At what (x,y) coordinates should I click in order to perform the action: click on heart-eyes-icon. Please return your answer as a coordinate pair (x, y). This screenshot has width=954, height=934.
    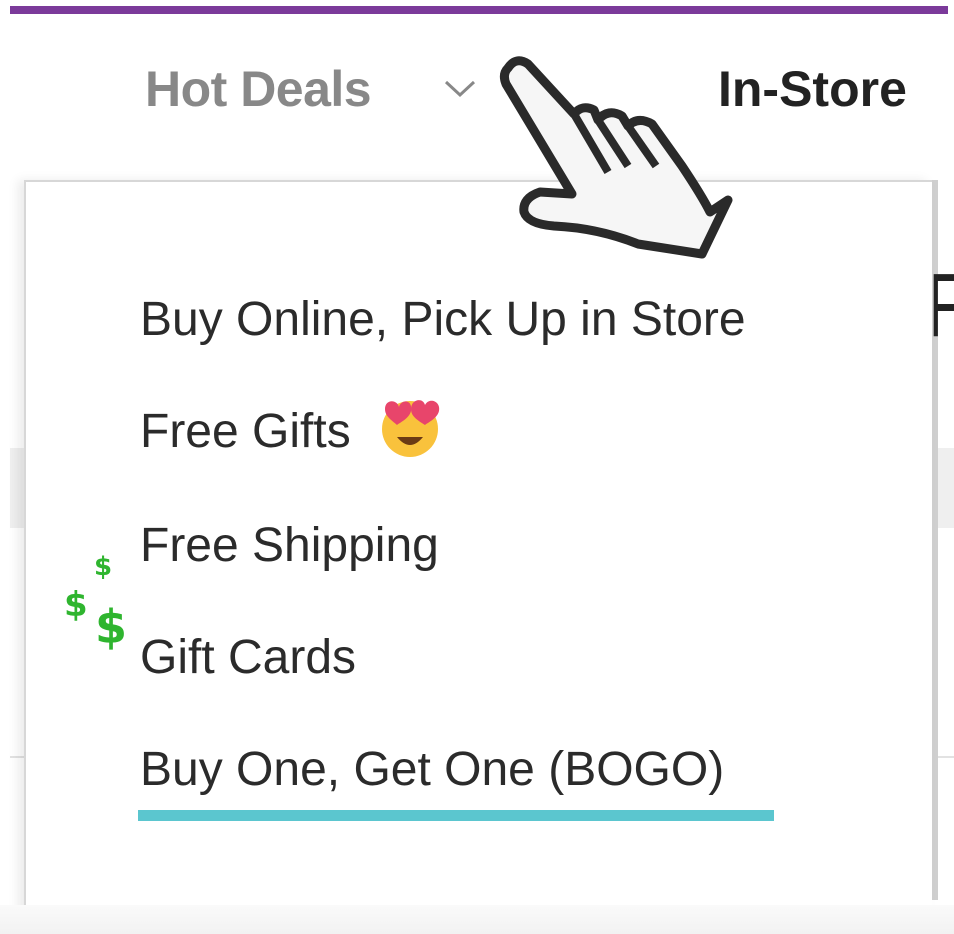
    Looking at the image, I should click on (411, 428).